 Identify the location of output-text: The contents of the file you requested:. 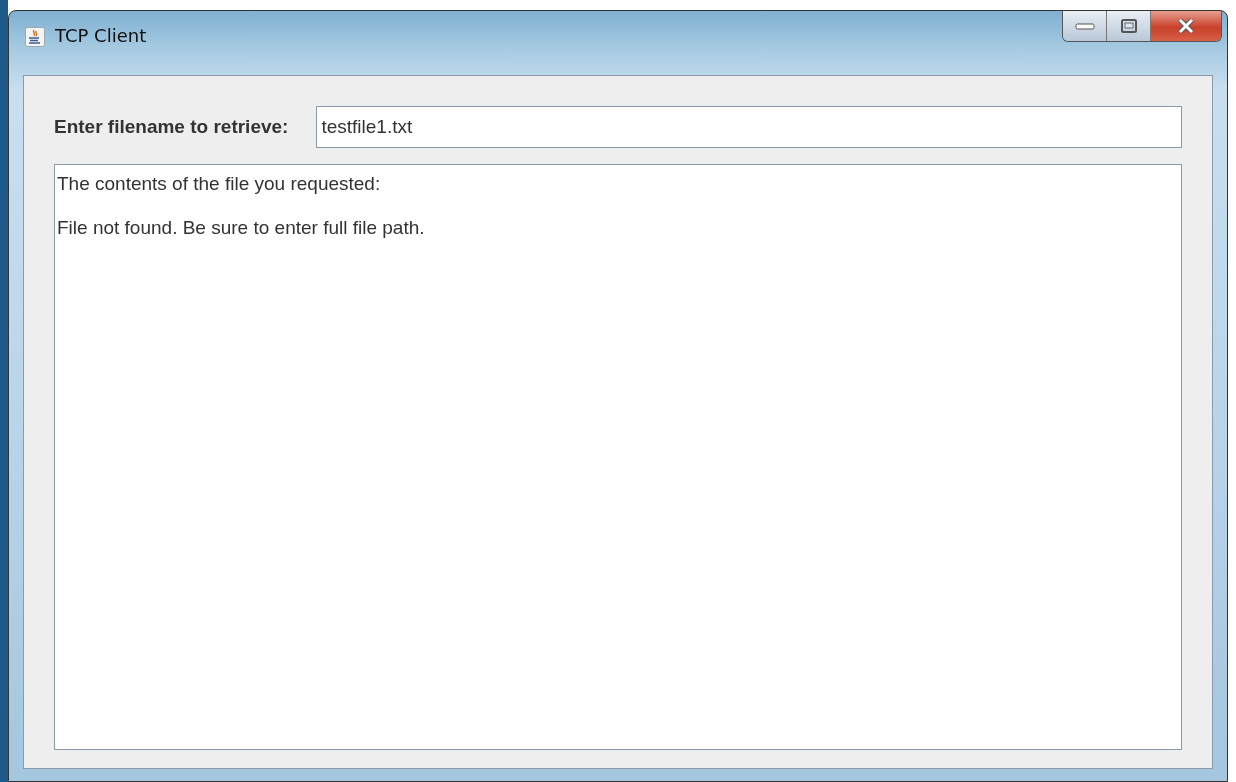
(219, 184).